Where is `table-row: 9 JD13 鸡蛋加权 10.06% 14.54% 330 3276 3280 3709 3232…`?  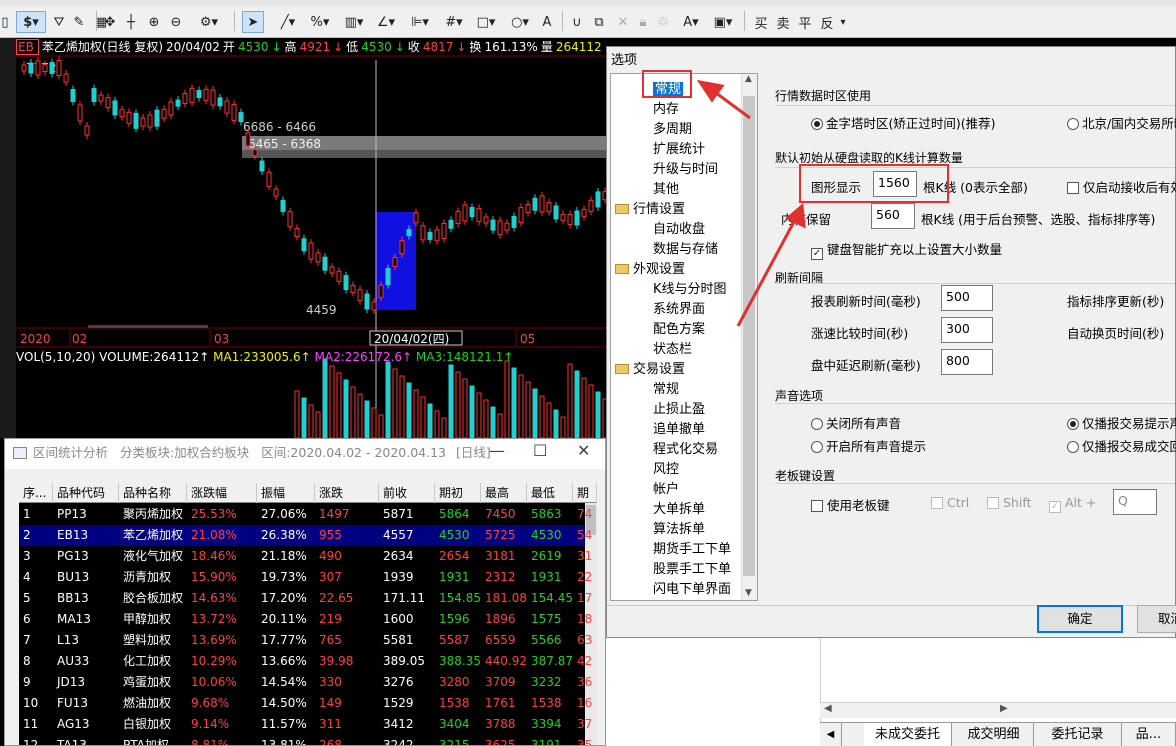
table-row: 9 JD13 鸡蛋加权 10.06% 14.54% 330 3276 3280 3709 3232… is located at coordinates (305, 682).